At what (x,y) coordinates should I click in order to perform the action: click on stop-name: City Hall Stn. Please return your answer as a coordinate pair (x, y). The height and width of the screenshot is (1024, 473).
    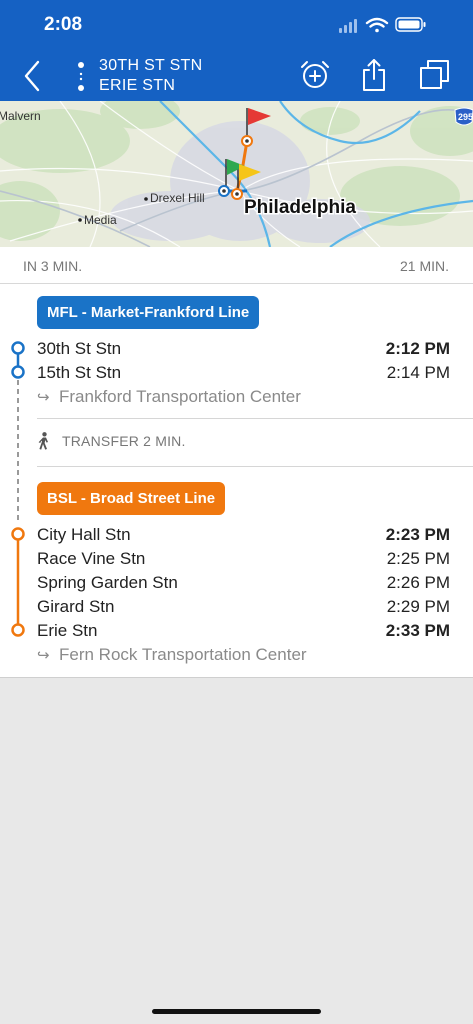
    Looking at the image, I should click on (84, 534).